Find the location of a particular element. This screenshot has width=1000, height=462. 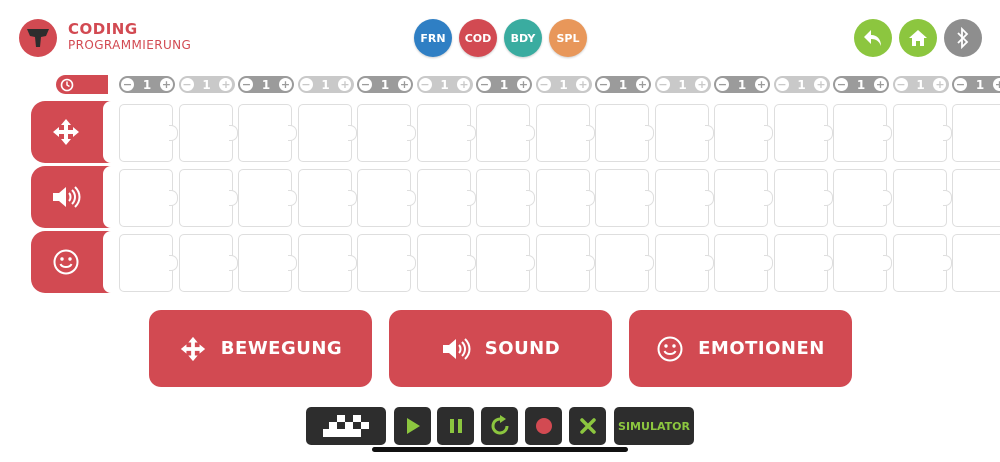

record-icon is located at coordinates (543, 426).